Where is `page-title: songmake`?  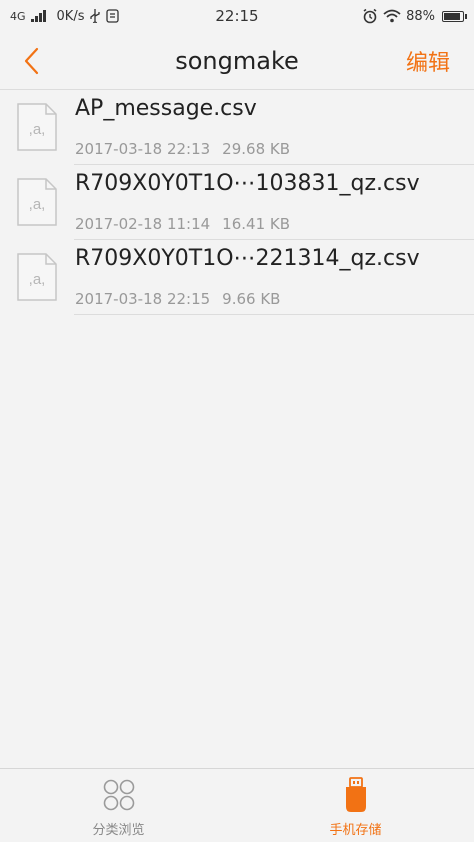 page-title: songmake is located at coordinates (237, 60).